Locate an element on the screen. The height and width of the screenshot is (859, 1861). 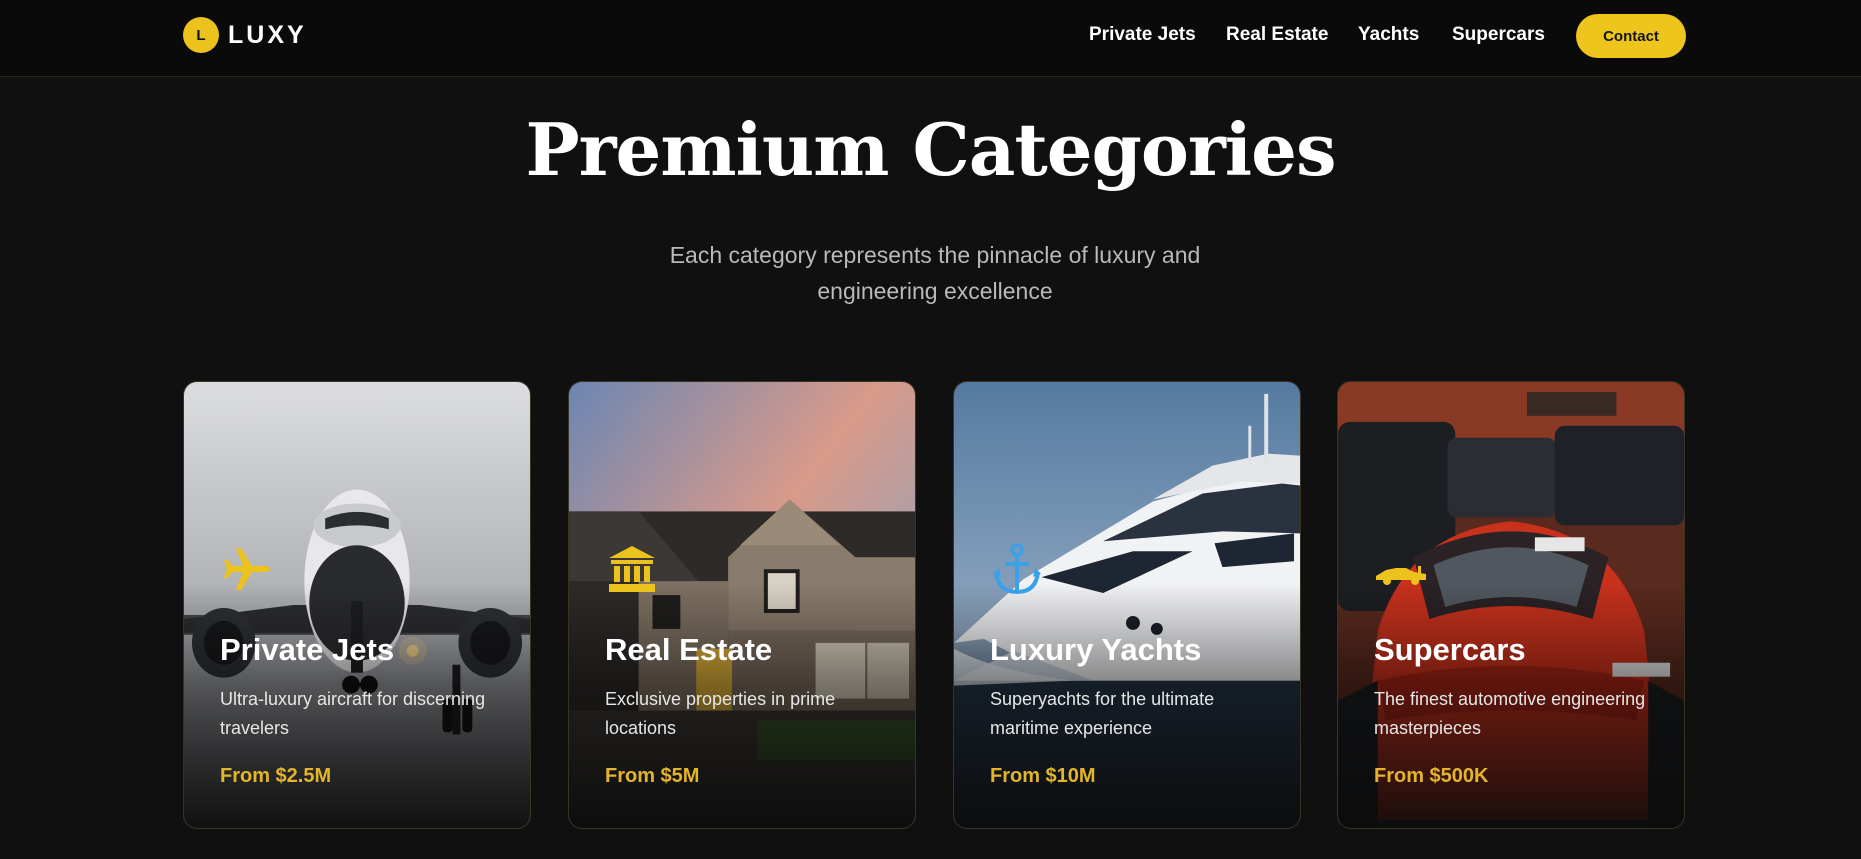
nav-link-real-estate: Real Estate is located at coordinates (1277, 35).